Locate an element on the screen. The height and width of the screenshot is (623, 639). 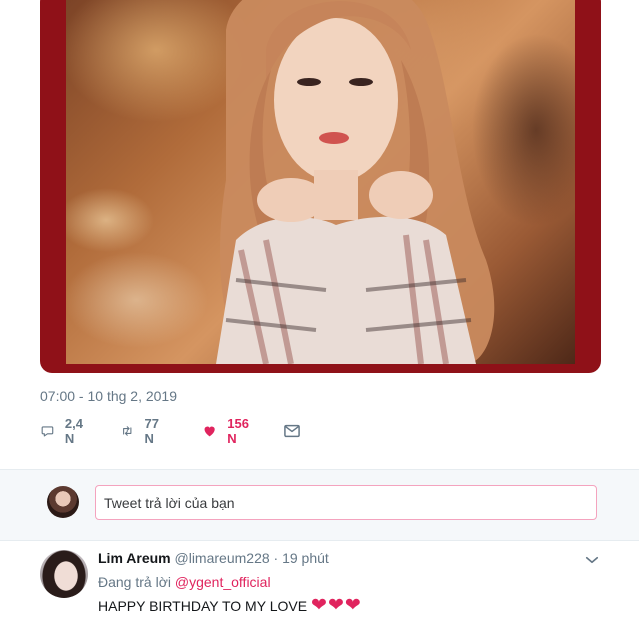
direct-message-button is located at coordinates (292, 431).